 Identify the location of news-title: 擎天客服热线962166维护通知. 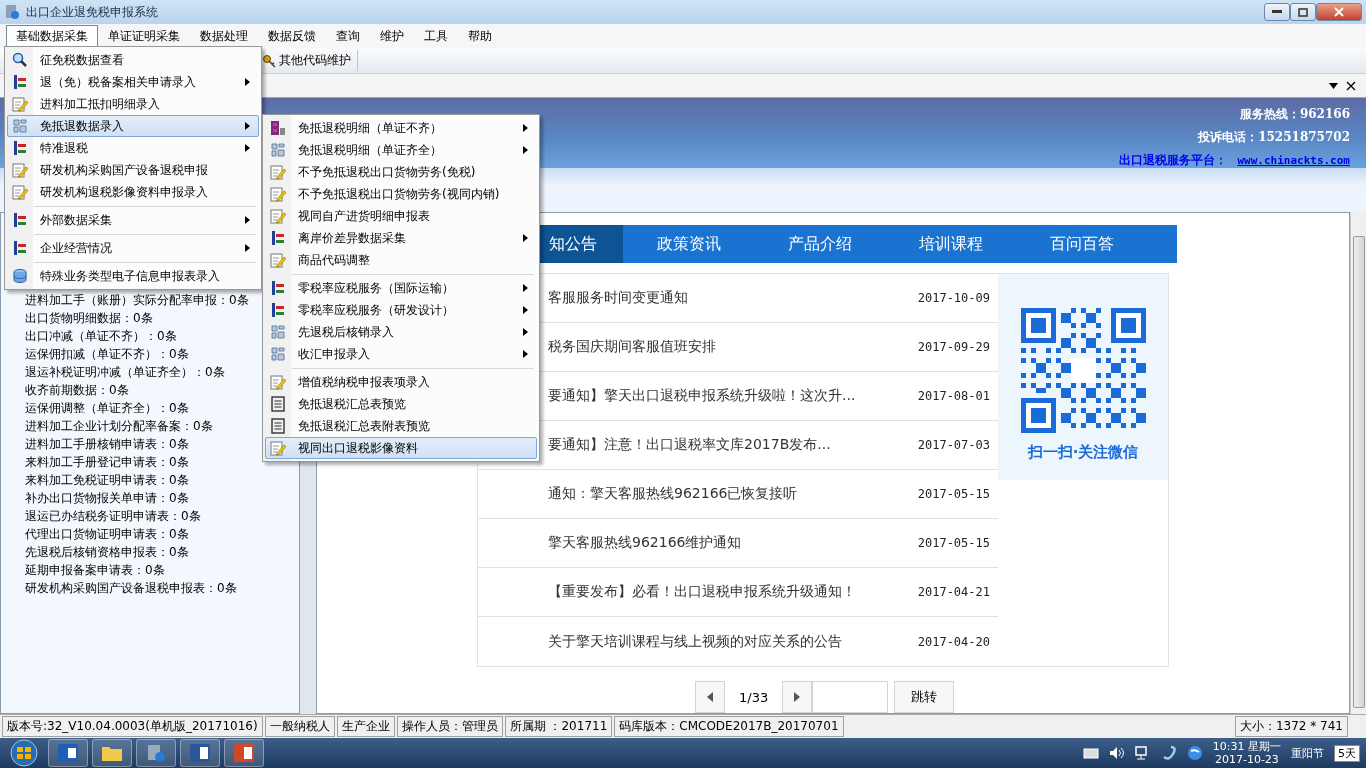
(645, 543).